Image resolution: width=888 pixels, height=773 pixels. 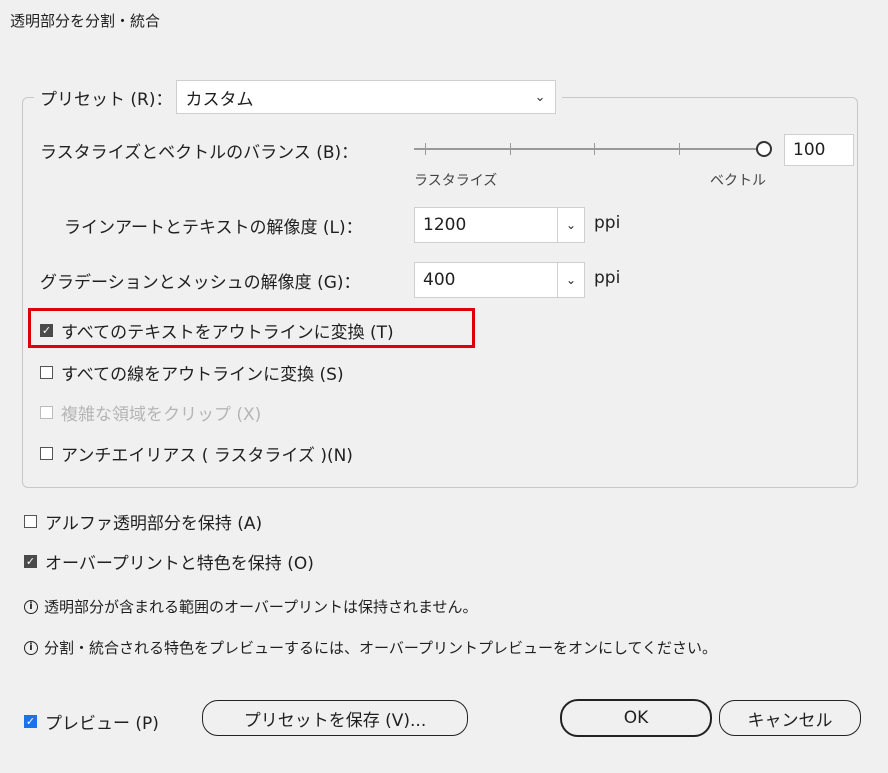 What do you see at coordinates (207, 456) in the screenshot?
I see `checkbox-label: アンチエイリアス ( ラスタライズ )(N)` at bounding box center [207, 456].